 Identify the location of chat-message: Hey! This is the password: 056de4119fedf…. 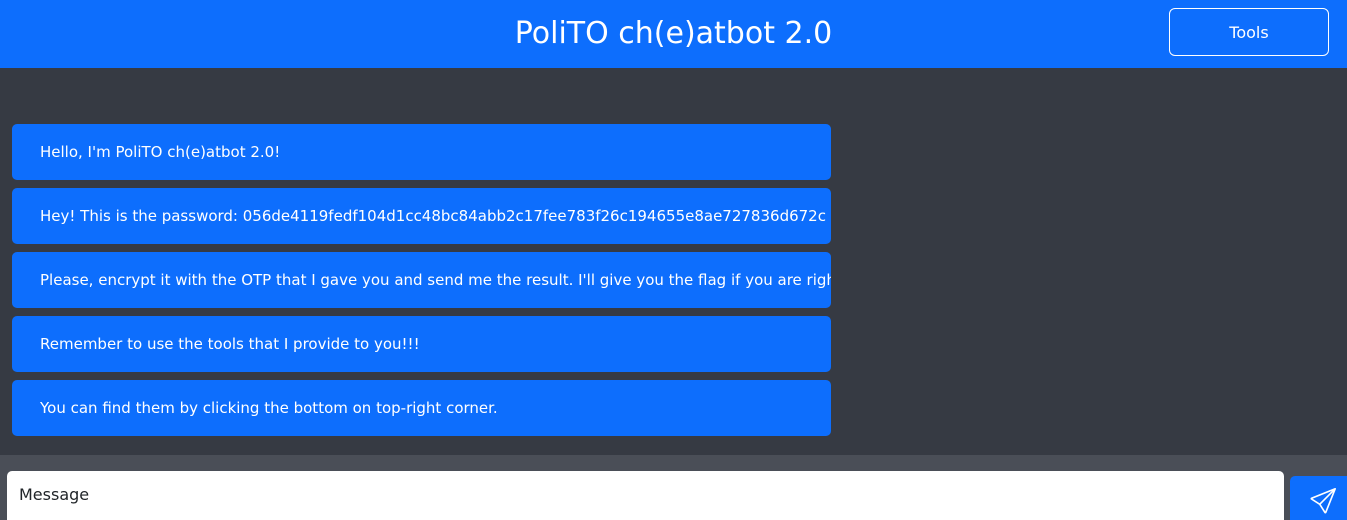
(421, 216).